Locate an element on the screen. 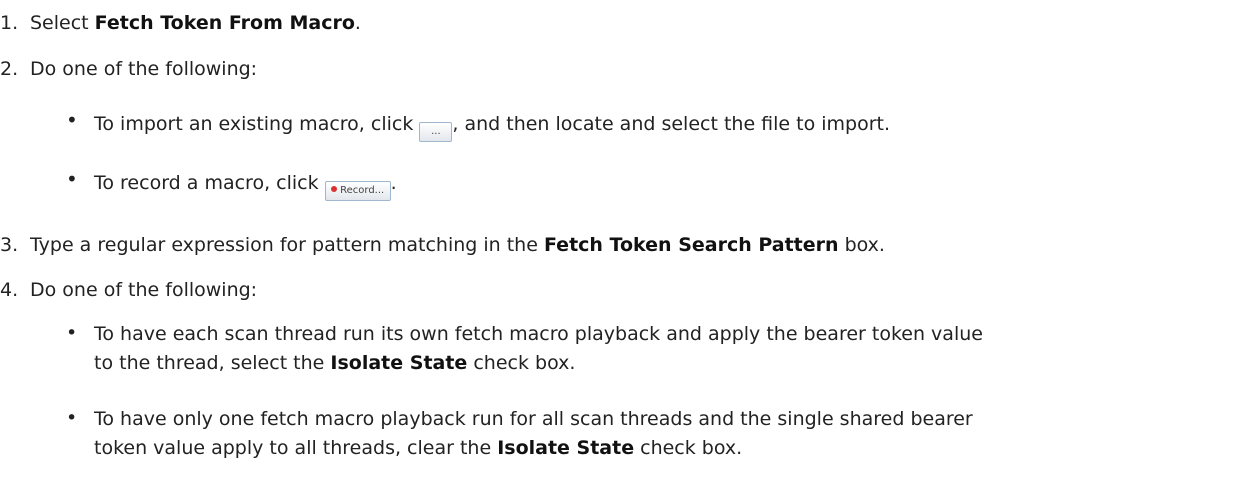 The image size is (1233, 481). option-text: to the thread, select the is located at coordinates (212, 363).